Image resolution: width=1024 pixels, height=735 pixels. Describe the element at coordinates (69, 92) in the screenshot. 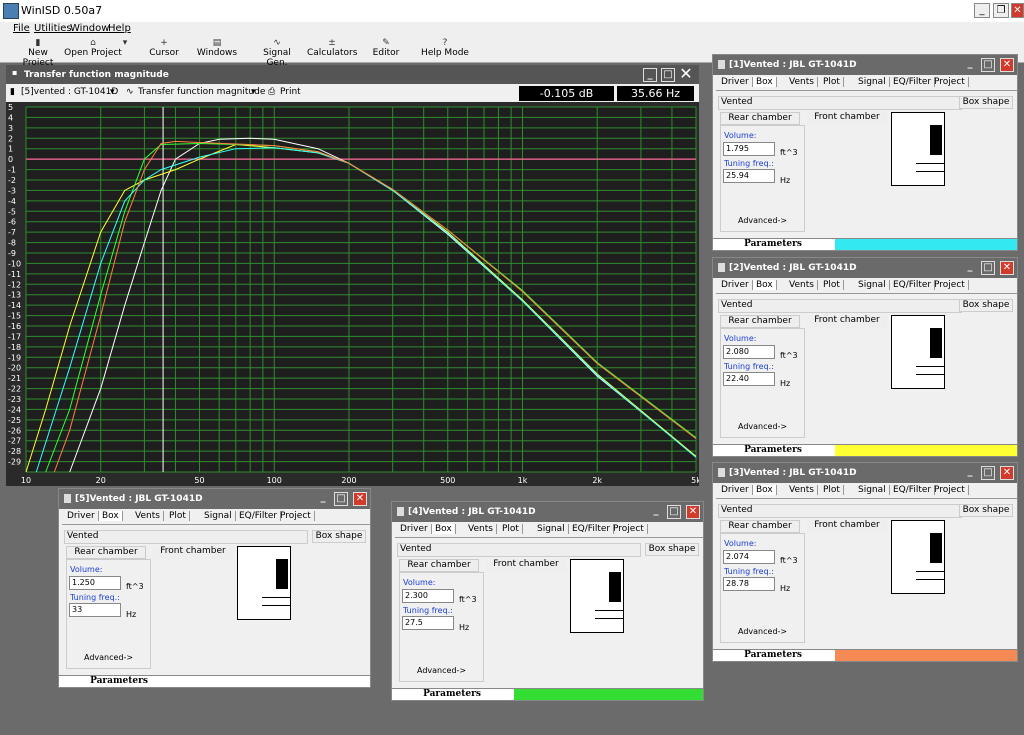

I see `project-selector: [5]vented : GT-1041D` at that location.